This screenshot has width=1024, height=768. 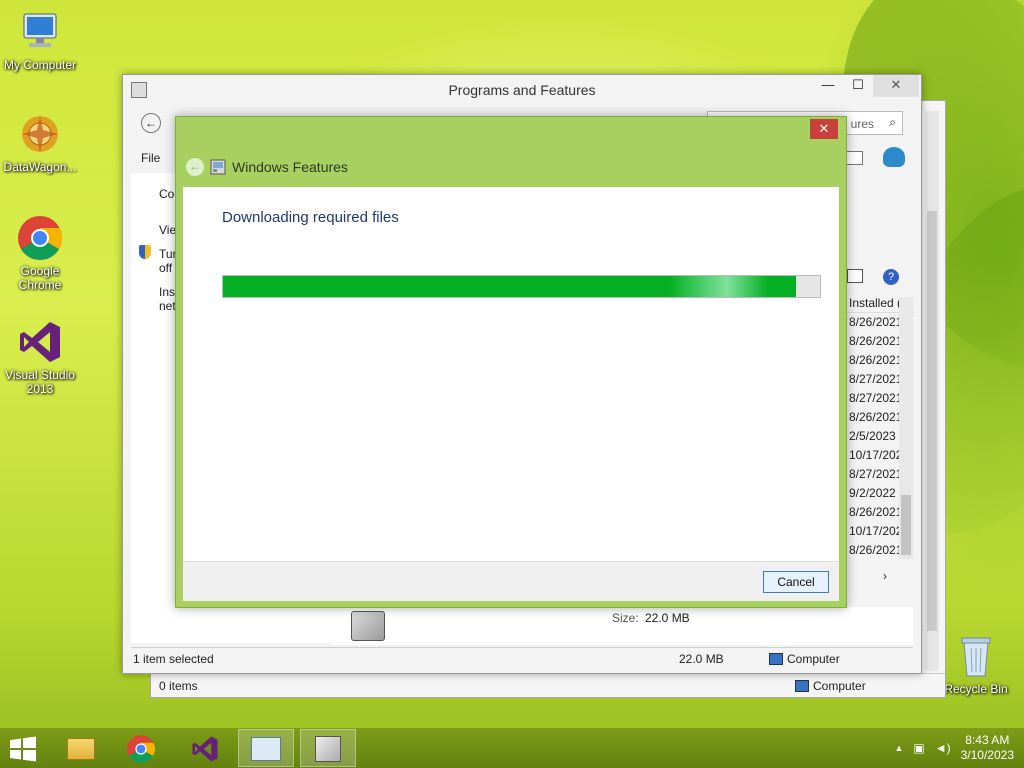 What do you see at coordinates (855, 276) in the screenshot?
I see `details-view-icon` at bounding box center [855, 276].